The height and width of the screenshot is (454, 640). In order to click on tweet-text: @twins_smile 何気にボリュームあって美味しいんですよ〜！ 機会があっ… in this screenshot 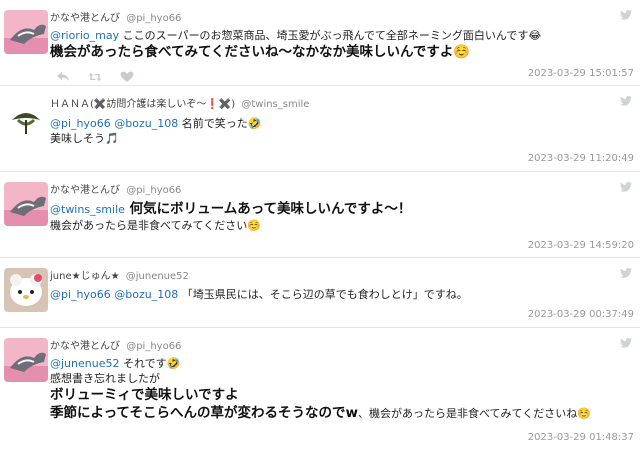, I will do `click(230, 216)`.